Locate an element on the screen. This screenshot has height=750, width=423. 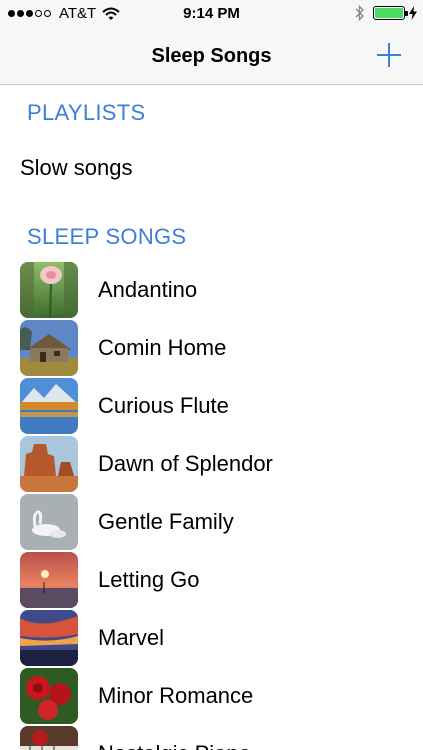
song-row: Minor Romance is located at coordinates (211, 696).